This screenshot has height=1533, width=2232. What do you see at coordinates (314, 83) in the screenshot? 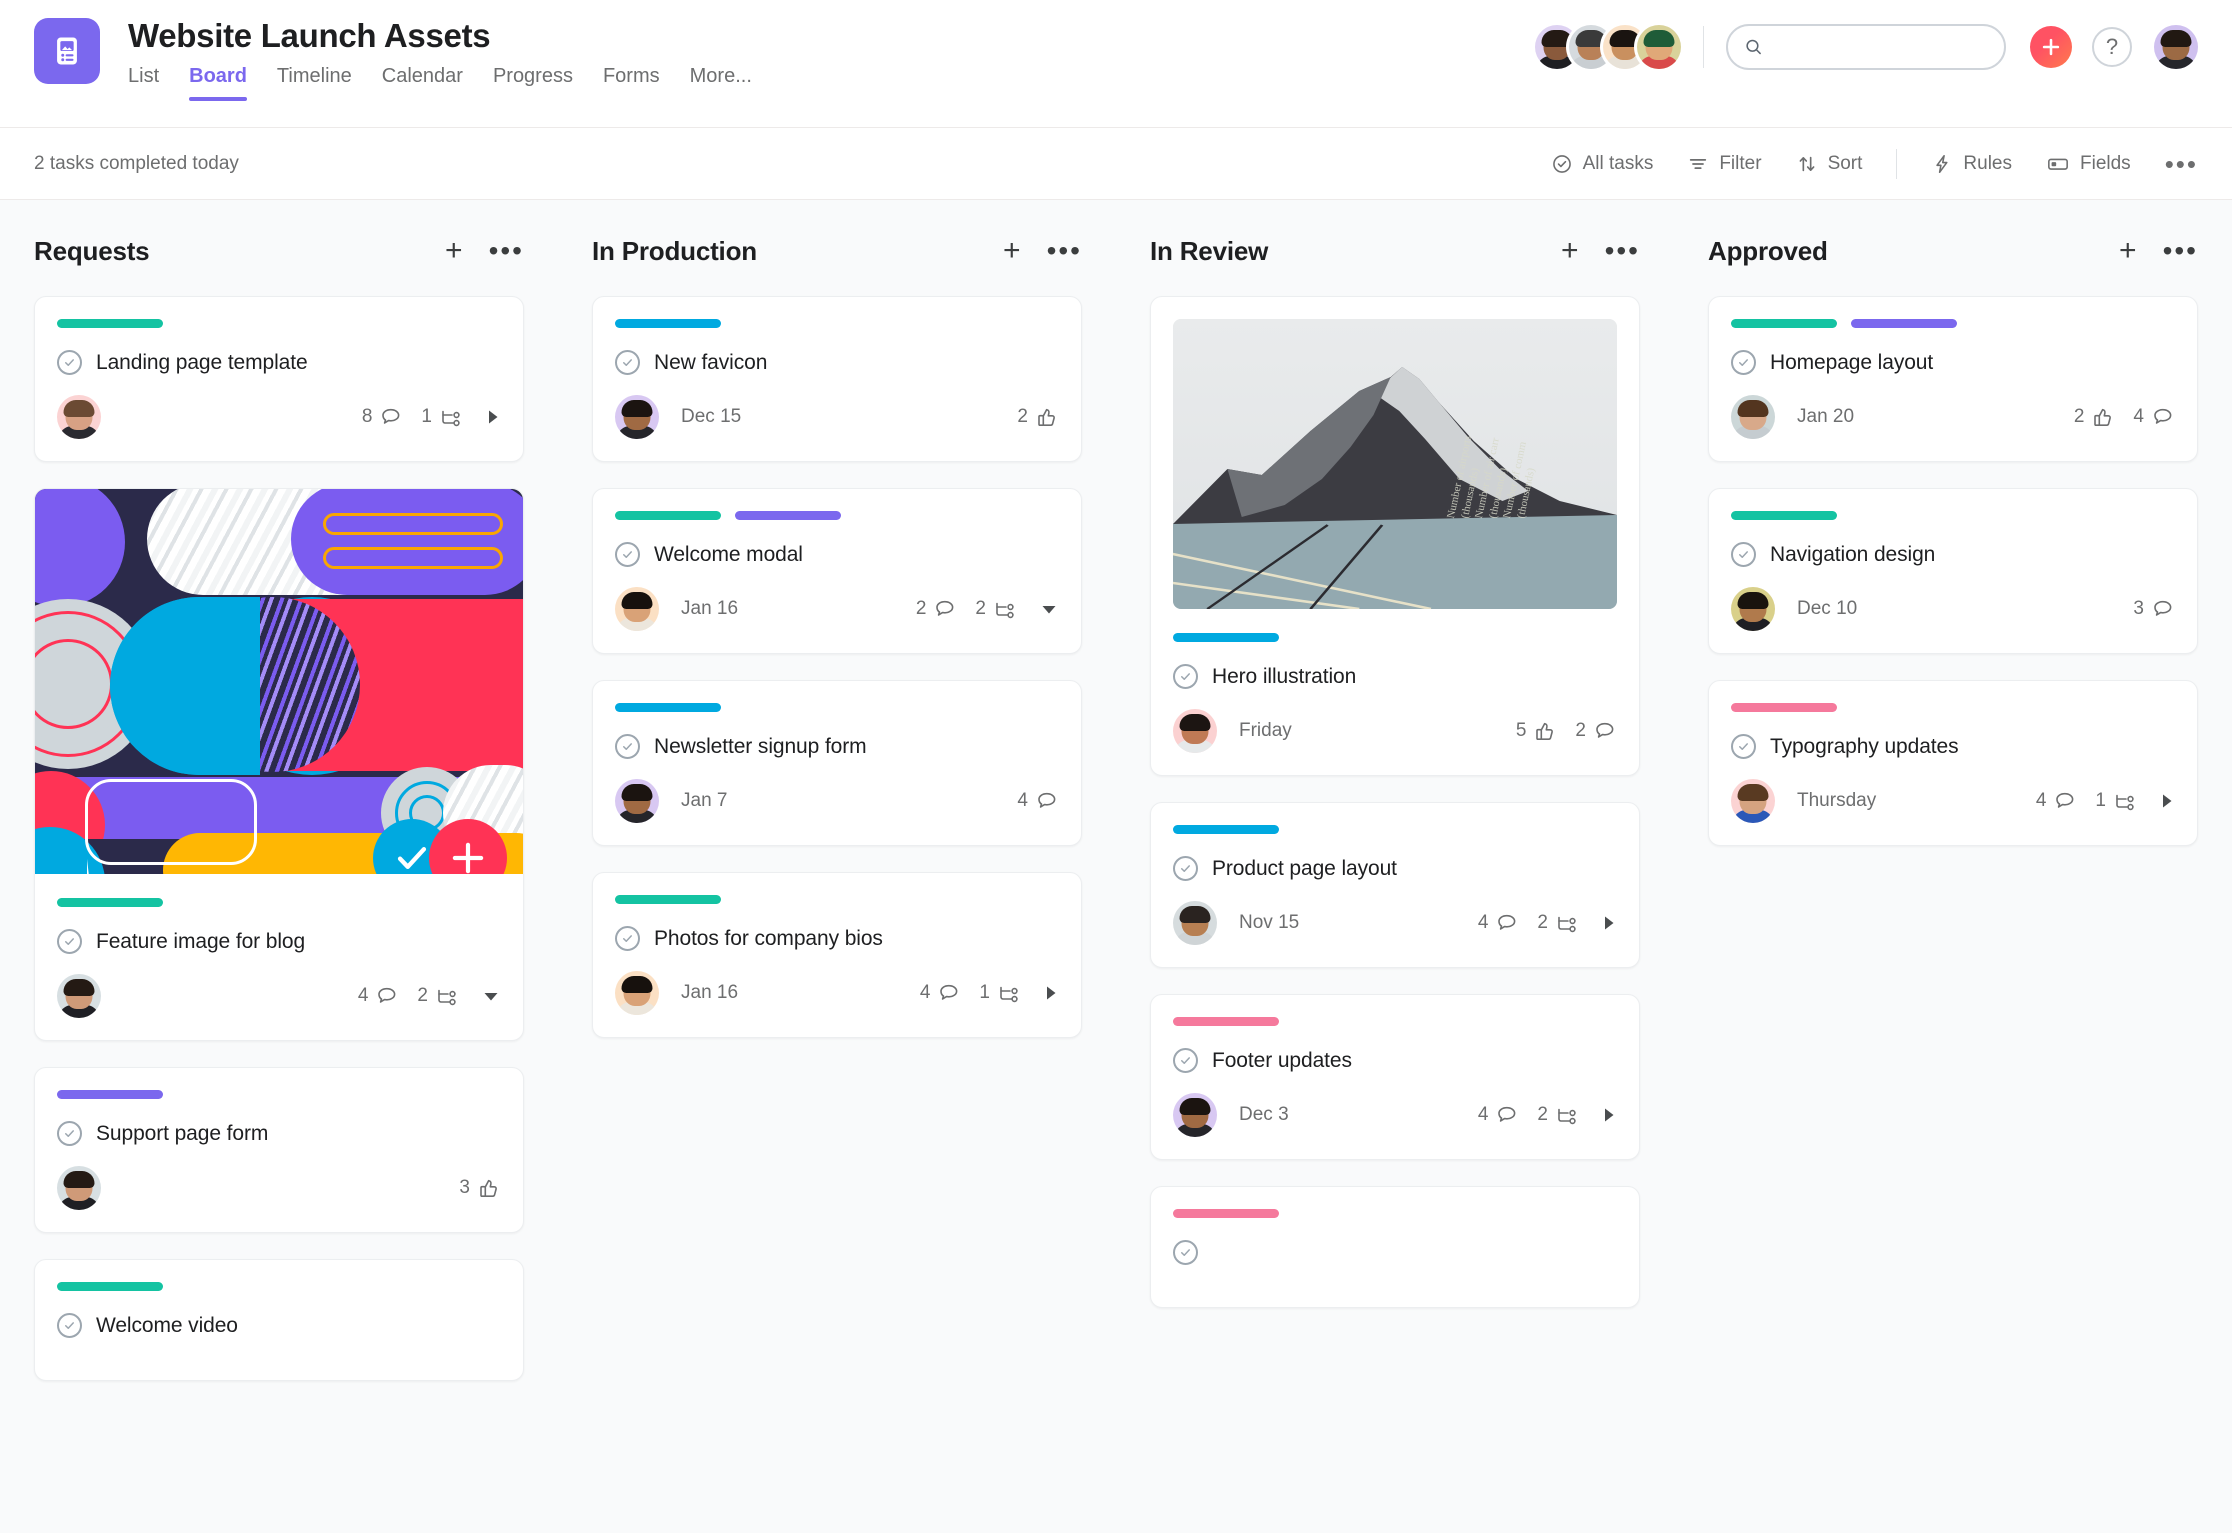
I see `tab-timeline: Timeline` at bounding box center [314, 83].